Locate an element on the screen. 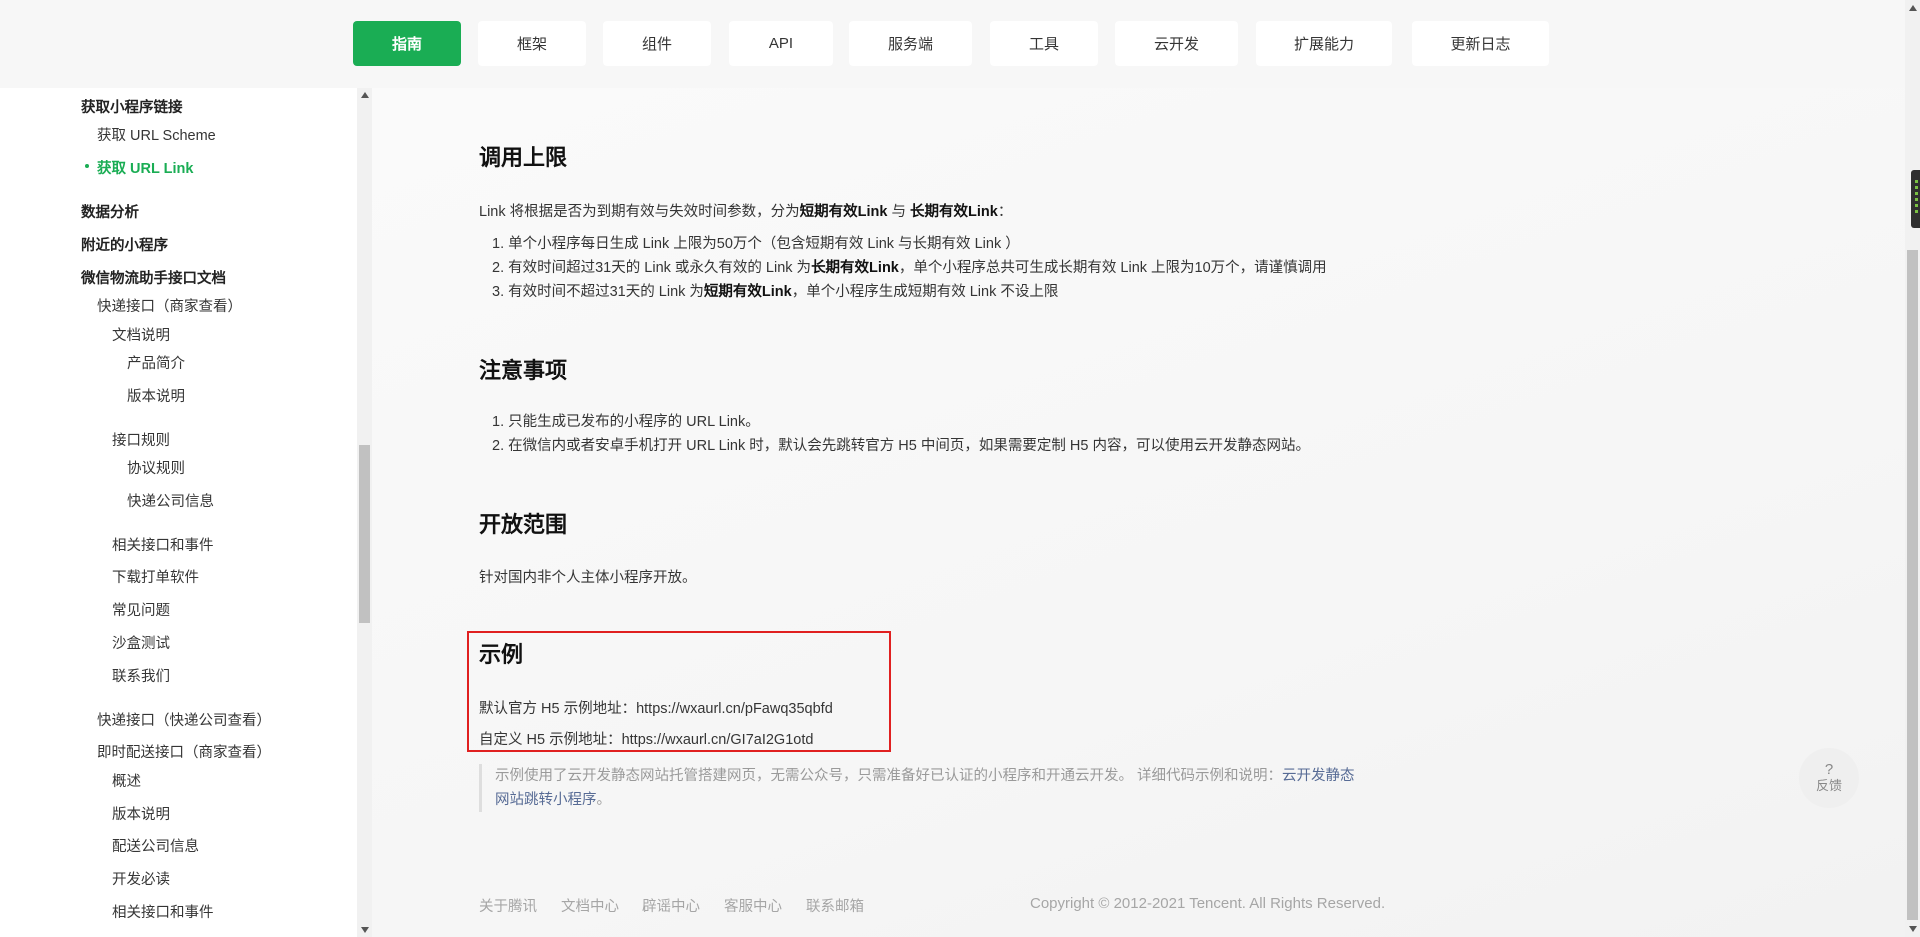 Image resolution: width=1920 pixels, height=937 pixels. sidebar-item-version-desc-2: 版本说明 is located at coordinates (141, 813).